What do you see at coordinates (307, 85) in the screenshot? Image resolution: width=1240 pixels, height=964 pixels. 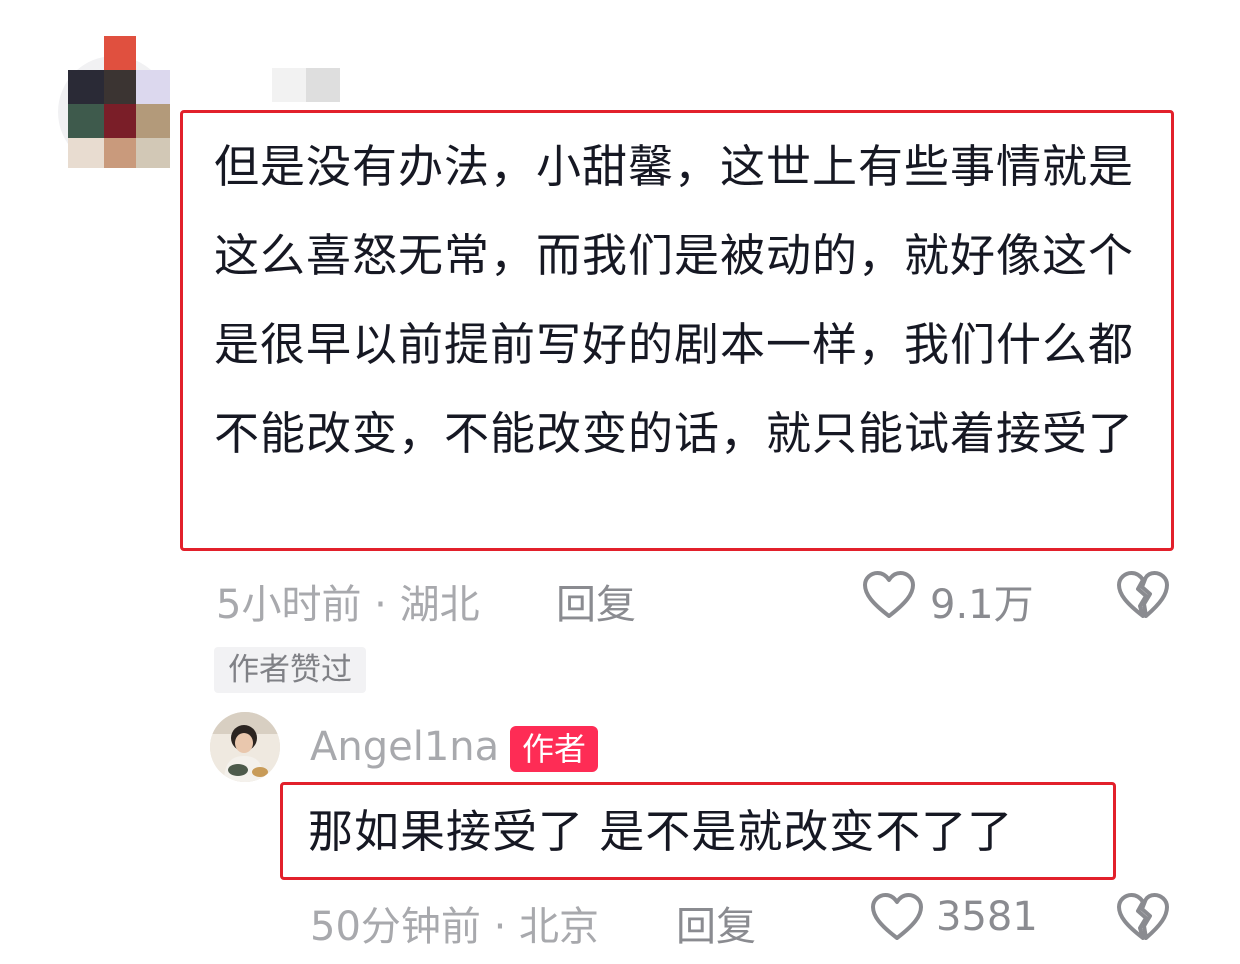 I see `commenter-username` at bounding box center [307, 85].